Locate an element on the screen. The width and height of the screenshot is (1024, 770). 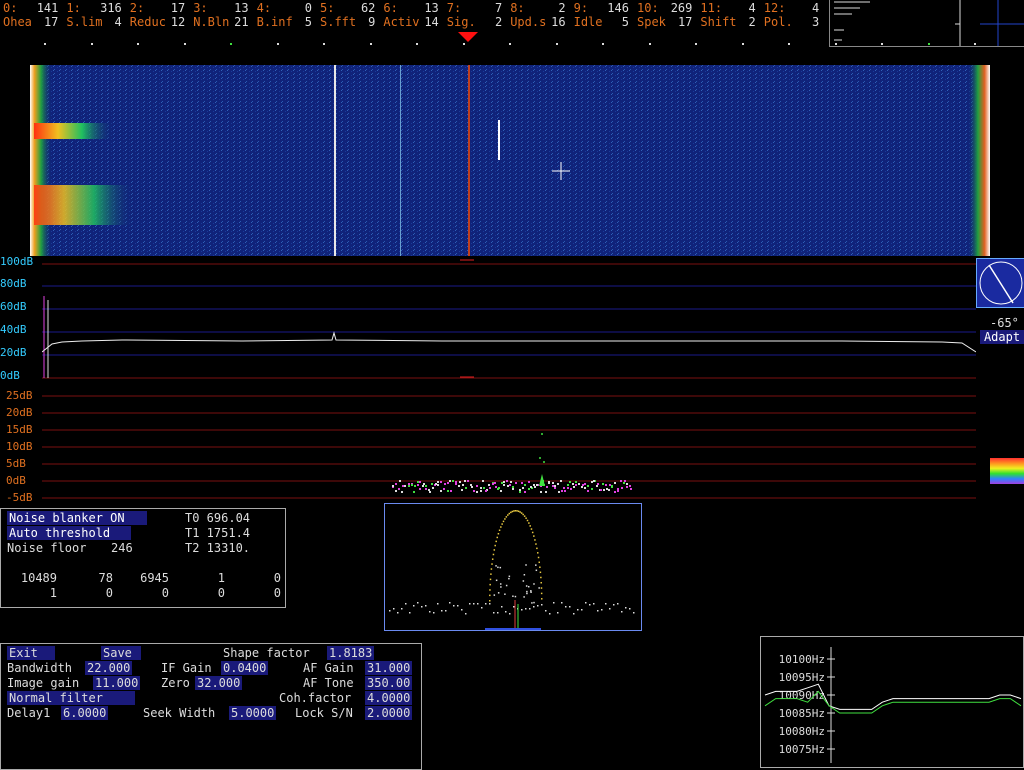
normal-filter-toggle: Normal filter is located at coordinates (71, 698).